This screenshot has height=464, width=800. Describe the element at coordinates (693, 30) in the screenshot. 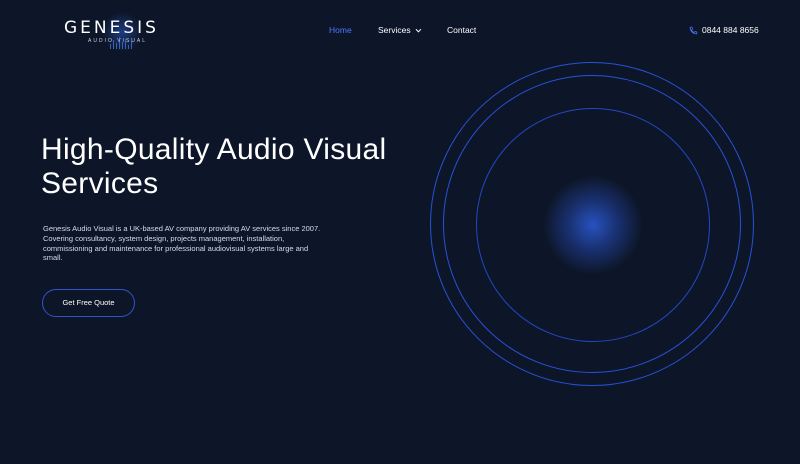

I see `phone-icon` at that location.